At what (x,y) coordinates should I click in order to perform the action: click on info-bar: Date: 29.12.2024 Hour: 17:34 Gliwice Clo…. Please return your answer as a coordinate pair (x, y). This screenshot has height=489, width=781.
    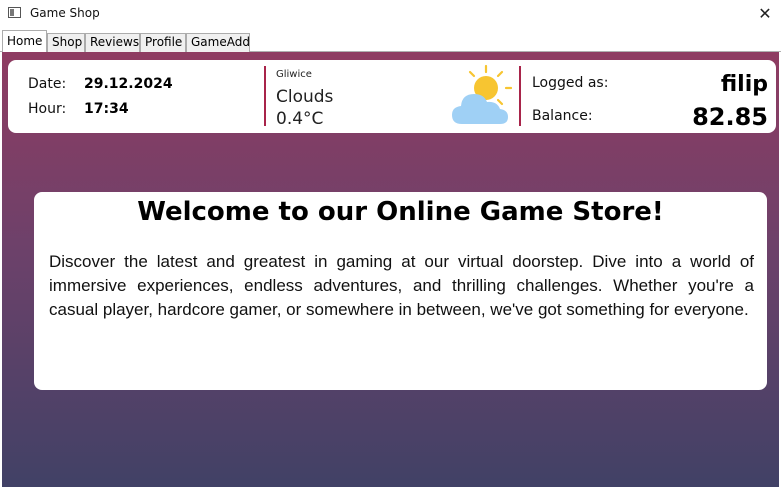
    Looking at the image, I should click on (392, 96).